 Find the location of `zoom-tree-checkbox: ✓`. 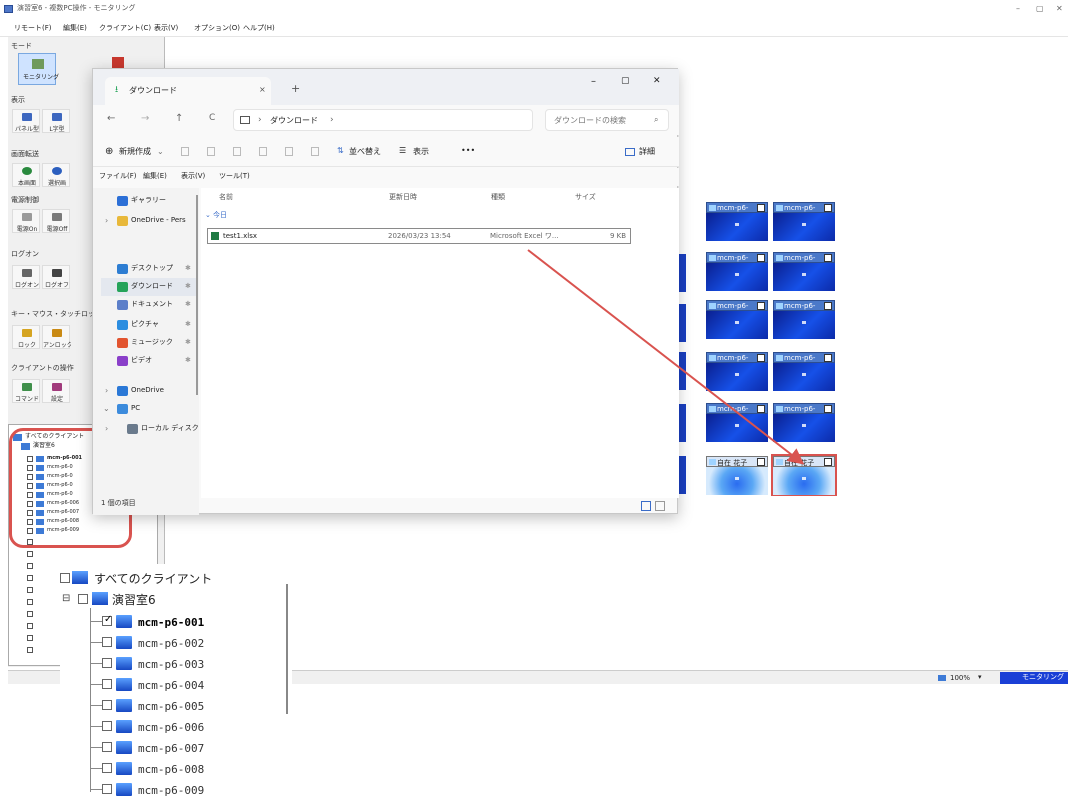

zoom-tree-checkbox: ✓ is located at coordinates (107, 620).